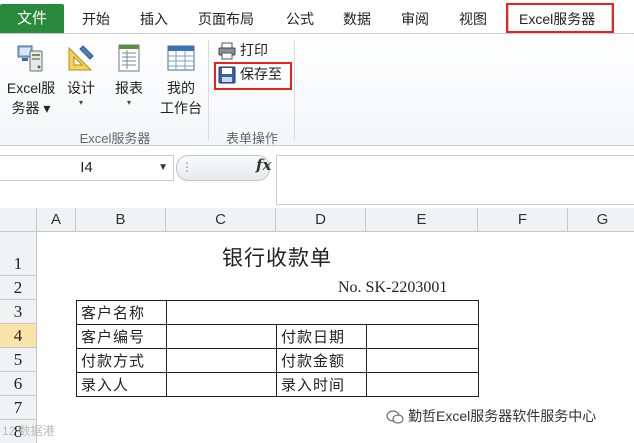 This screenshot has width=634, height=443. What do you see at coordinates (121, 220) in the screenshot?
I see `column-header: B` at bounding box center [121, 220].